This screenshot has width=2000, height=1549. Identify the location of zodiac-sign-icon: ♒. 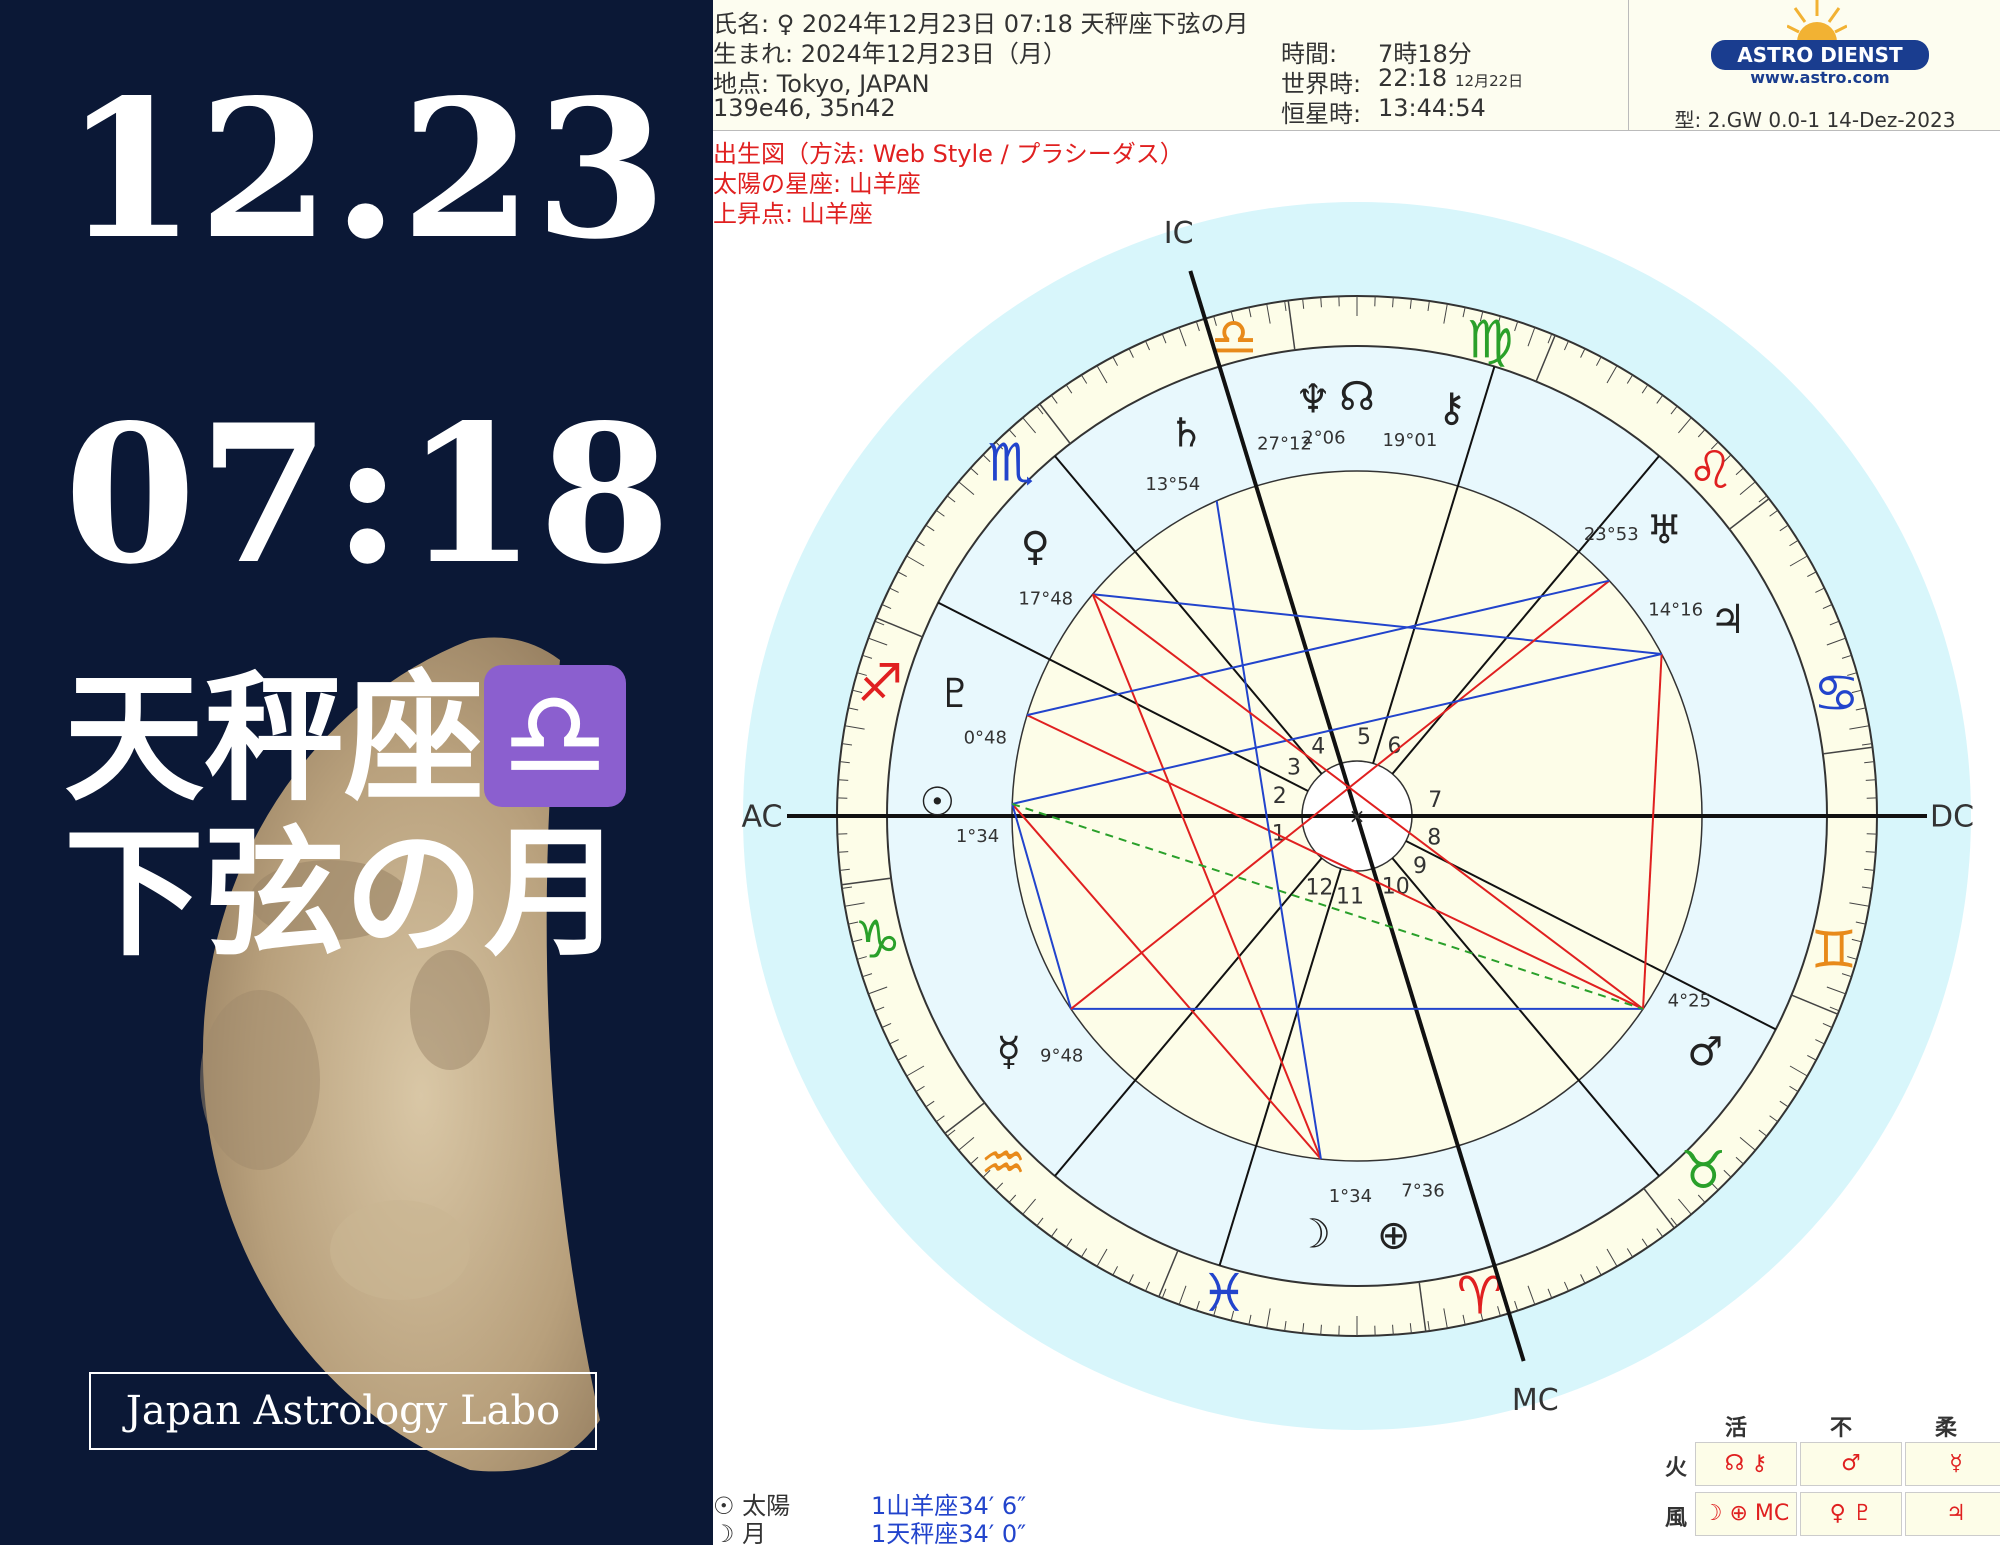
(1003, 1164).